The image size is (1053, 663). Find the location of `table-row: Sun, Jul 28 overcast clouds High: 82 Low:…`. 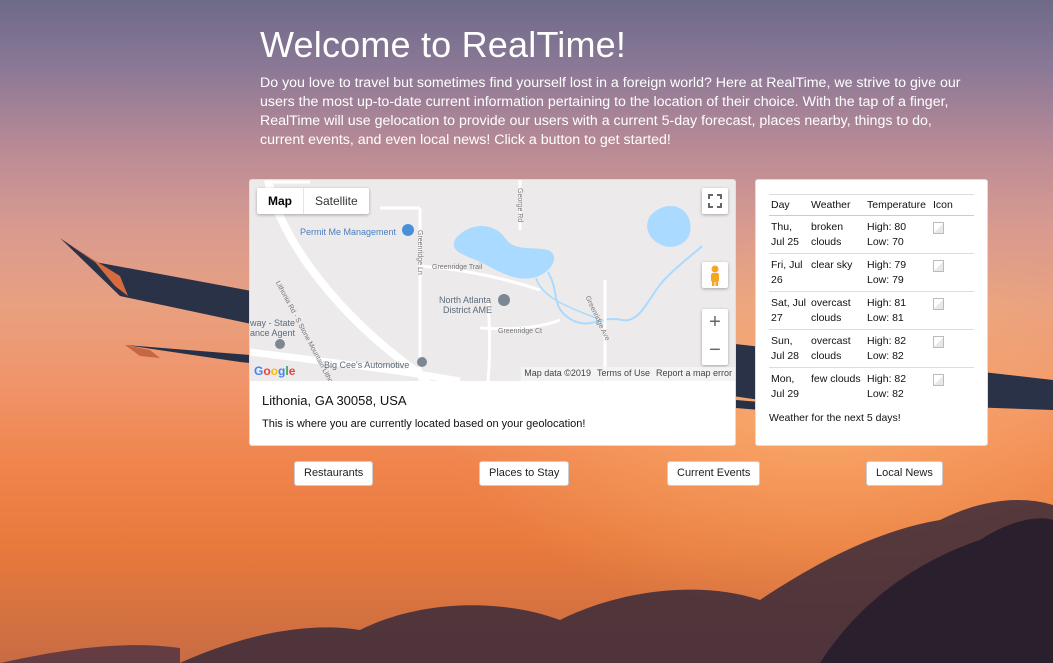

table-row: Sun, Jul 28 overcast clouds High: 82 Low:… is located at coordinates (871, 348).